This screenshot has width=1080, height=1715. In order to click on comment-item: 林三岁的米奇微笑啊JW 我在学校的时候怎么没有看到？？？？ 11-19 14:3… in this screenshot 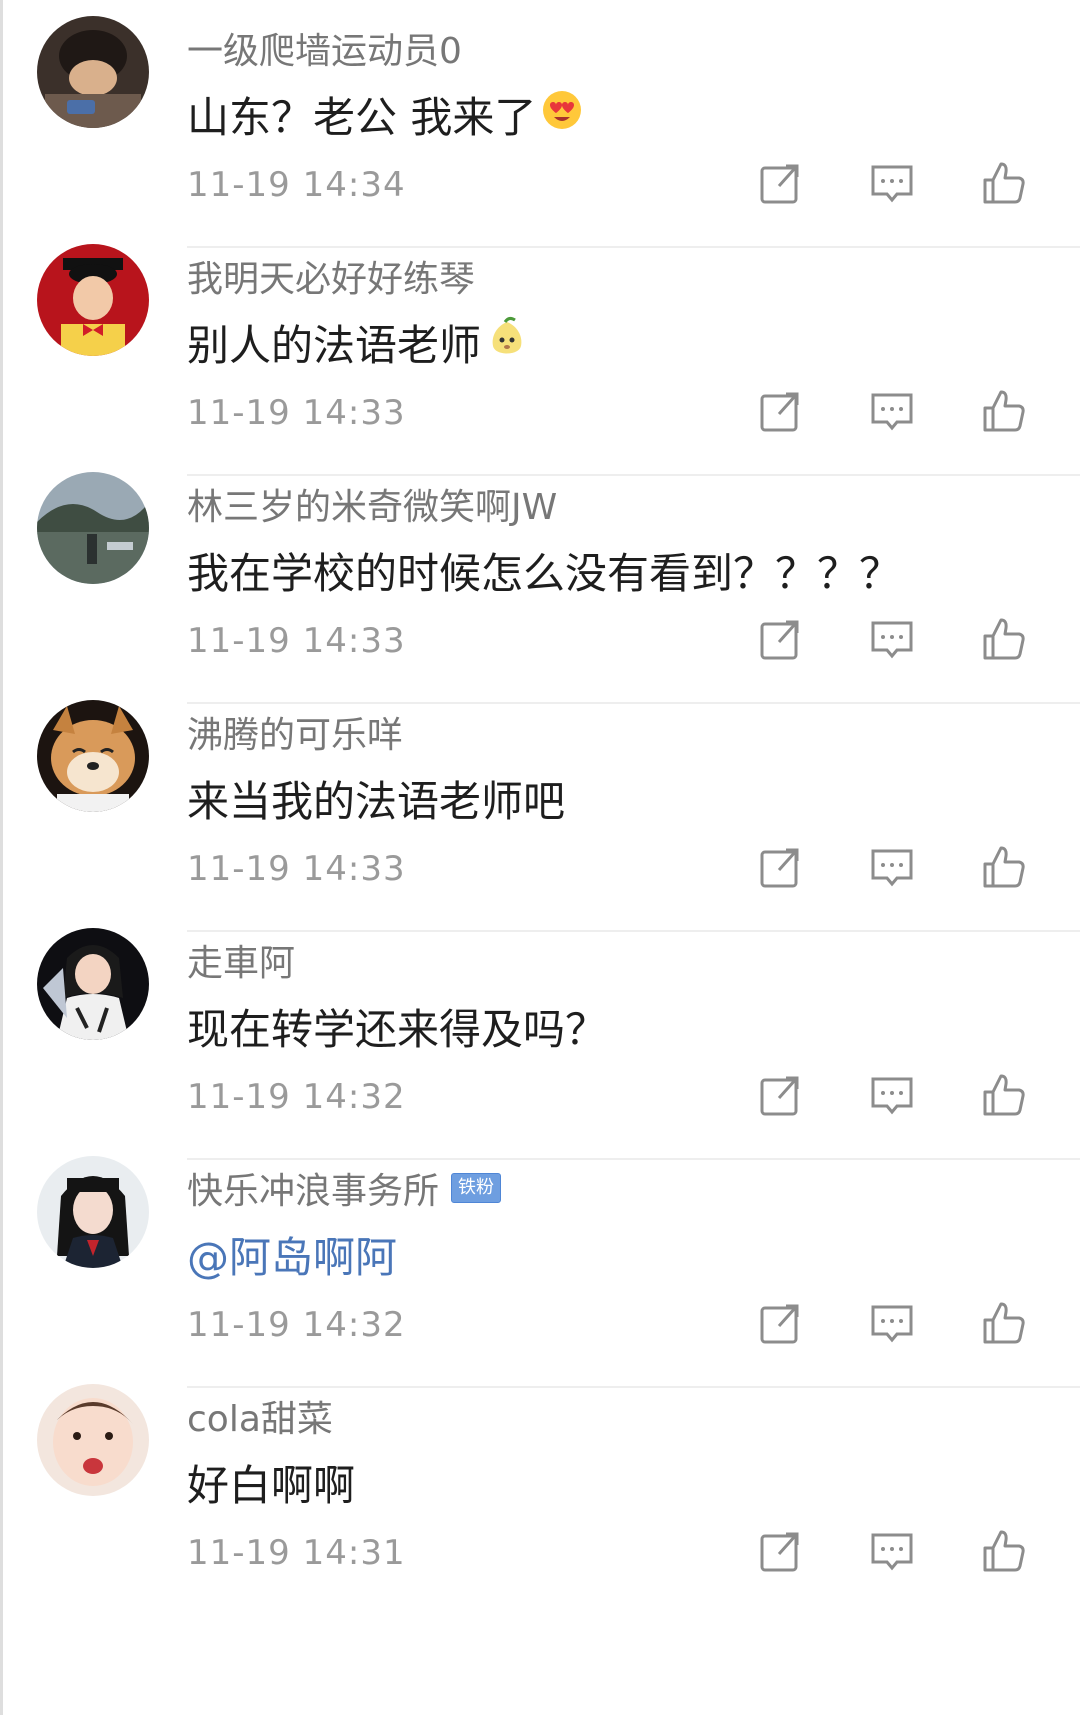, I will do `click(540, 580)`.